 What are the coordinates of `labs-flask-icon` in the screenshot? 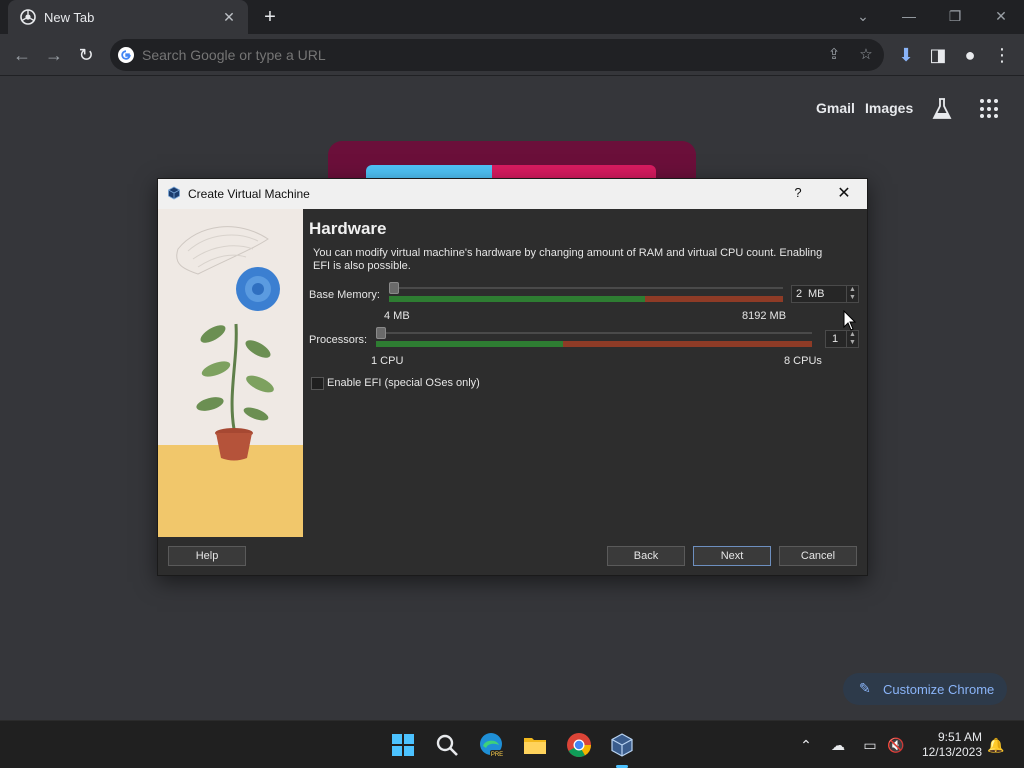 It's located at (942, 109).